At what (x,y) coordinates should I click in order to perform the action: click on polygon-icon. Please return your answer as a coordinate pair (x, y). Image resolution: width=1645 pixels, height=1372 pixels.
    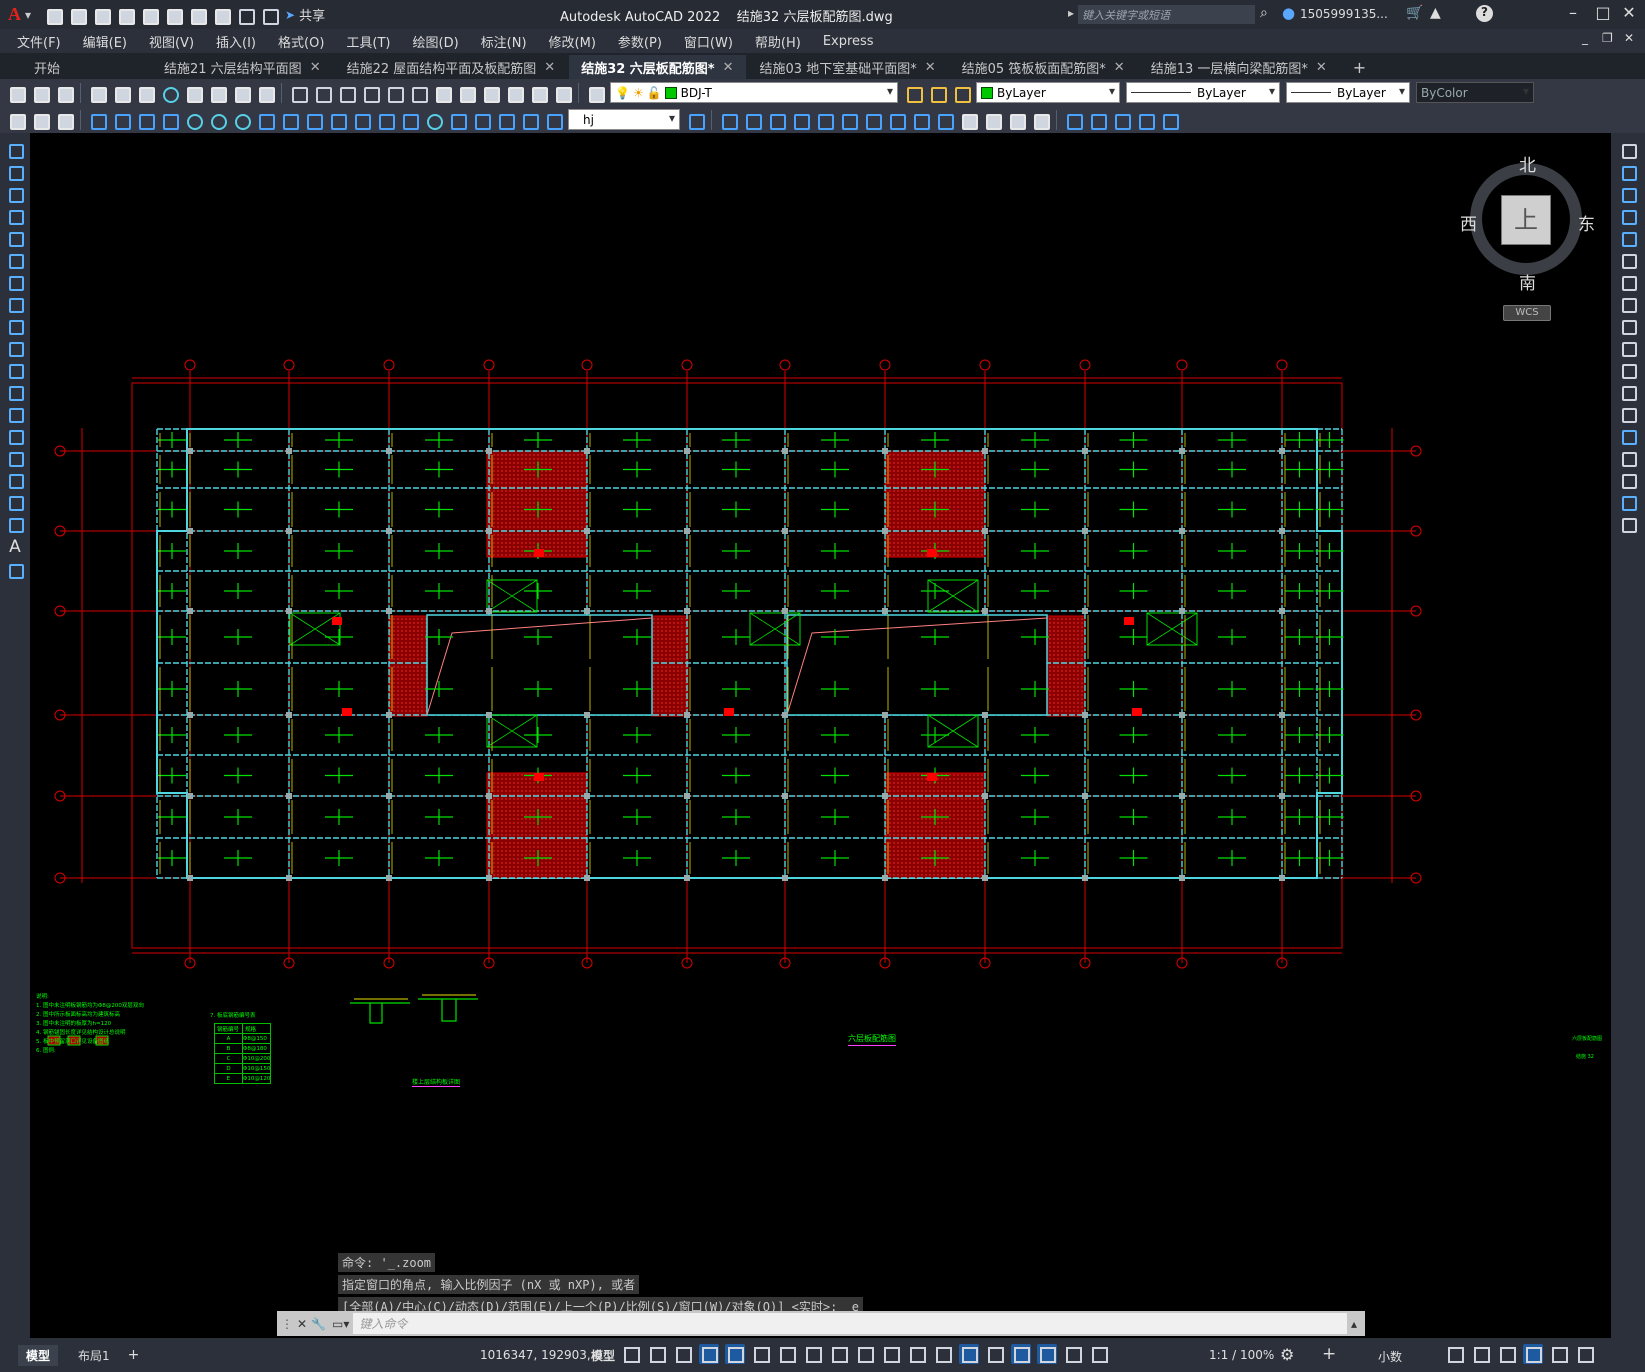
    Looking at the image, I should click on (15, 216).